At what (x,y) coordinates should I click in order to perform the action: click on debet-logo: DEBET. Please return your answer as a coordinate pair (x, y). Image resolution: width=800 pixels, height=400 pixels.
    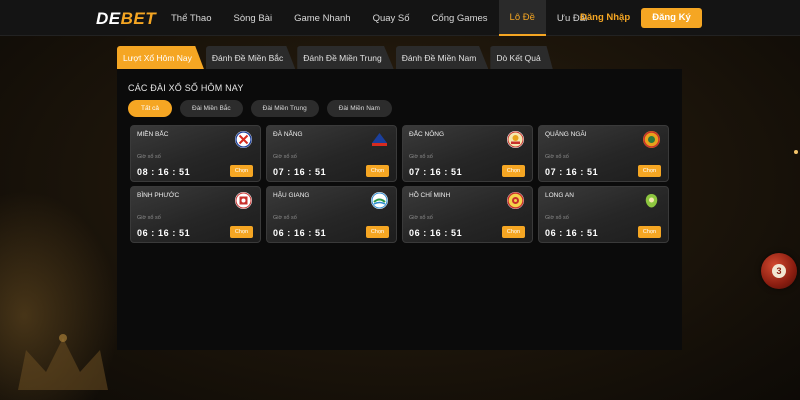
    Looking at the image, I should click on (126, 19).